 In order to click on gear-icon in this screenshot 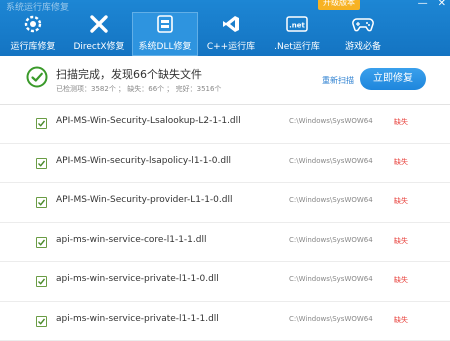, I will do `click(33, 24)`.